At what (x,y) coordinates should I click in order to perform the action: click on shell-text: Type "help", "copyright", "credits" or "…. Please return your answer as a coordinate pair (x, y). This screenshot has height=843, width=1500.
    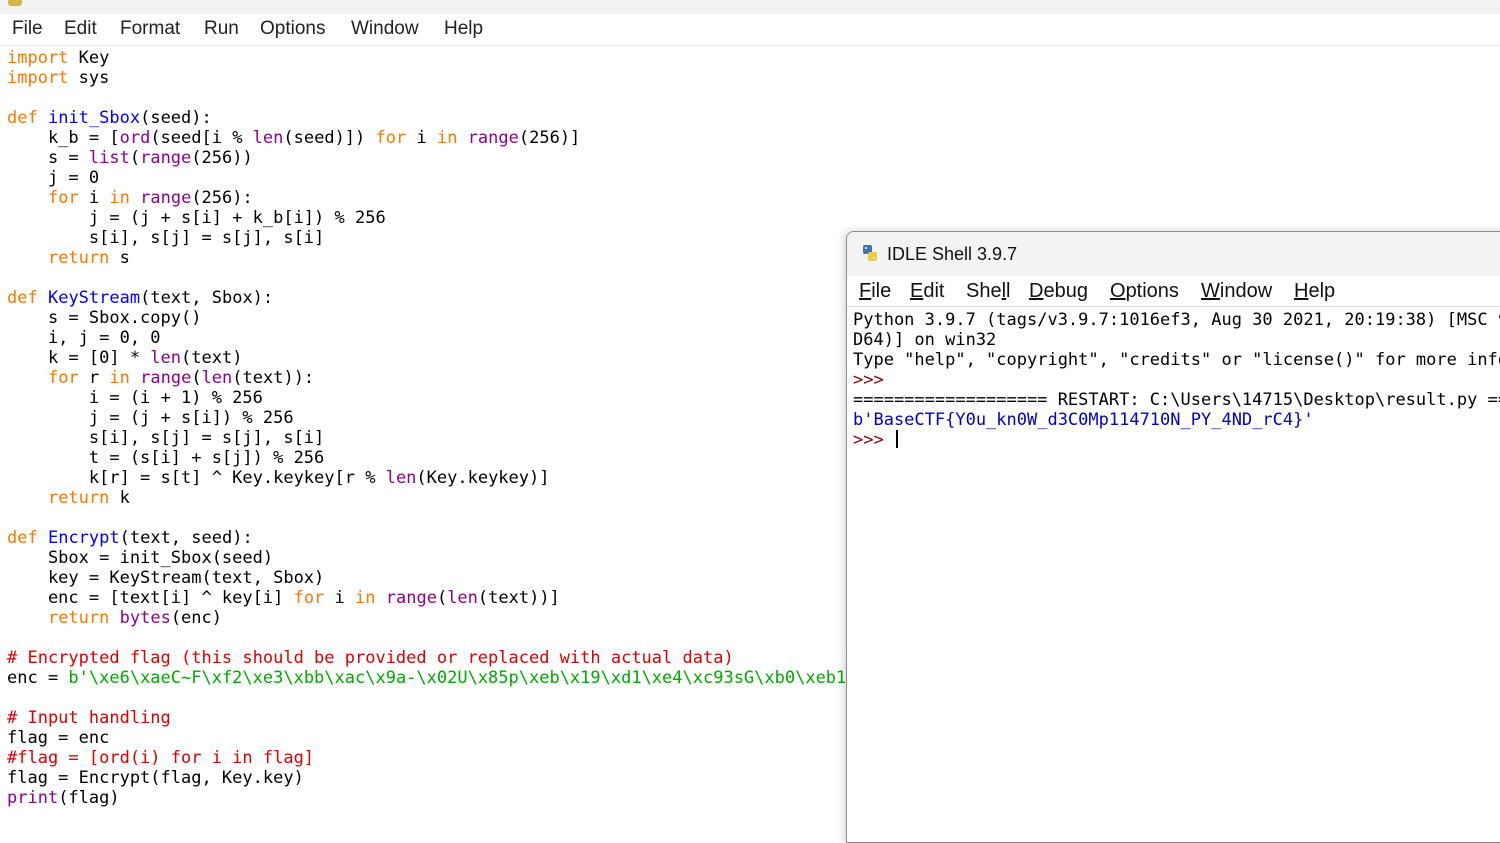
    Looking at the image, I should click on (1176, 360).